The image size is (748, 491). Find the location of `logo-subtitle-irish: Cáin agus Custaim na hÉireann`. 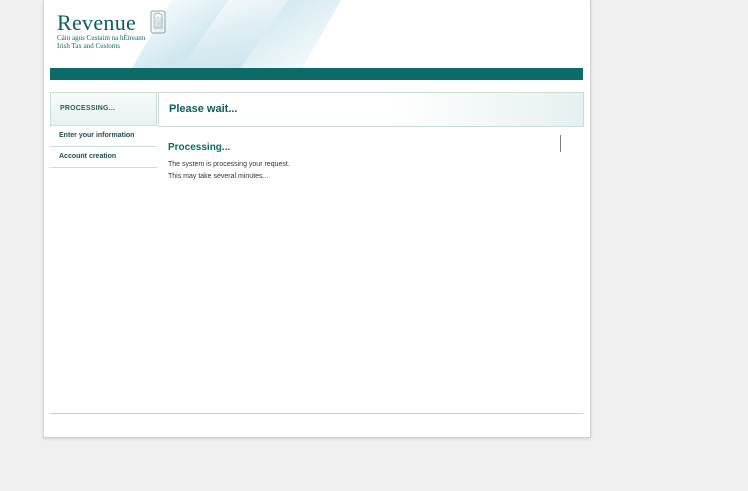

logo-subtitle-irish: Cáin agus Custaim na hÉireann is located at coordinates (101, 38).